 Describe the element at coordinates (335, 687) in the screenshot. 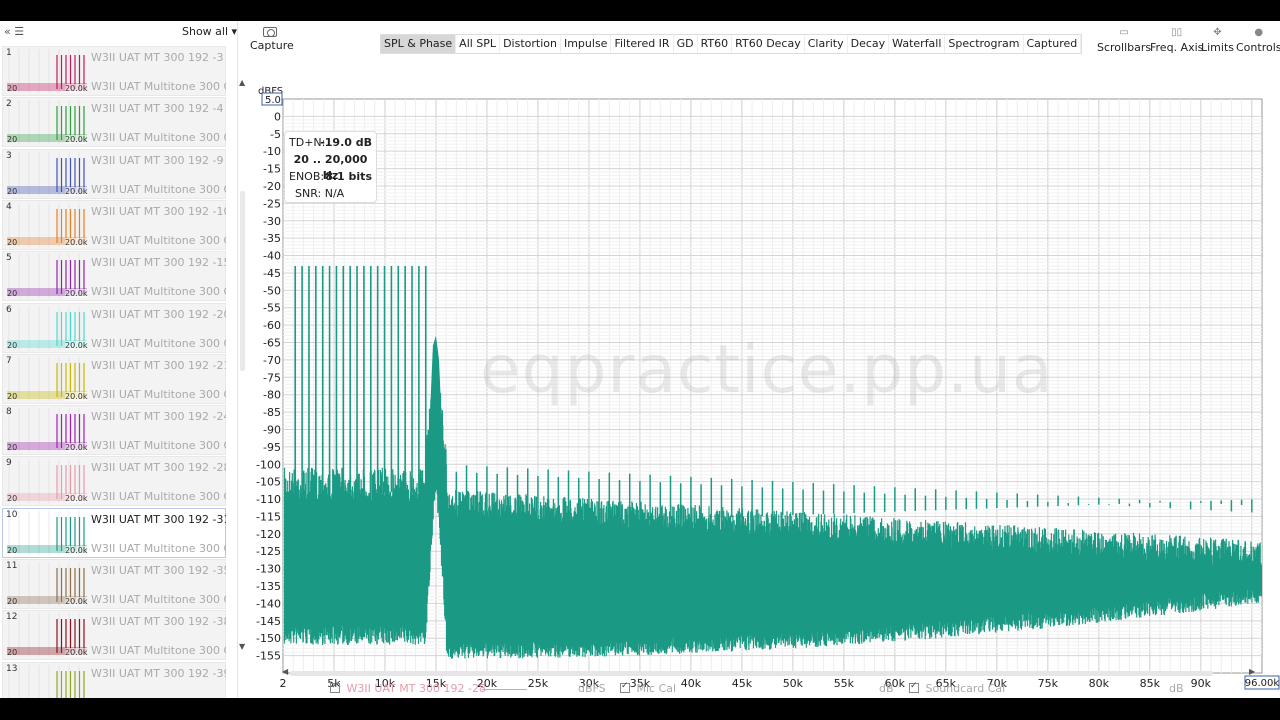

I see `trace-checkbox-icon` at that location.